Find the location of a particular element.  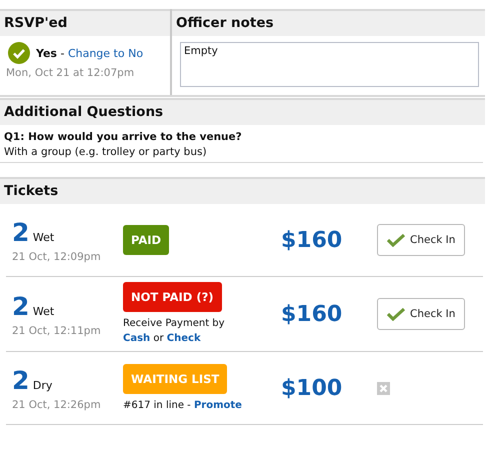

question-text: Q1: How would you arrive to the venue? is located at coordinates (123, 137).